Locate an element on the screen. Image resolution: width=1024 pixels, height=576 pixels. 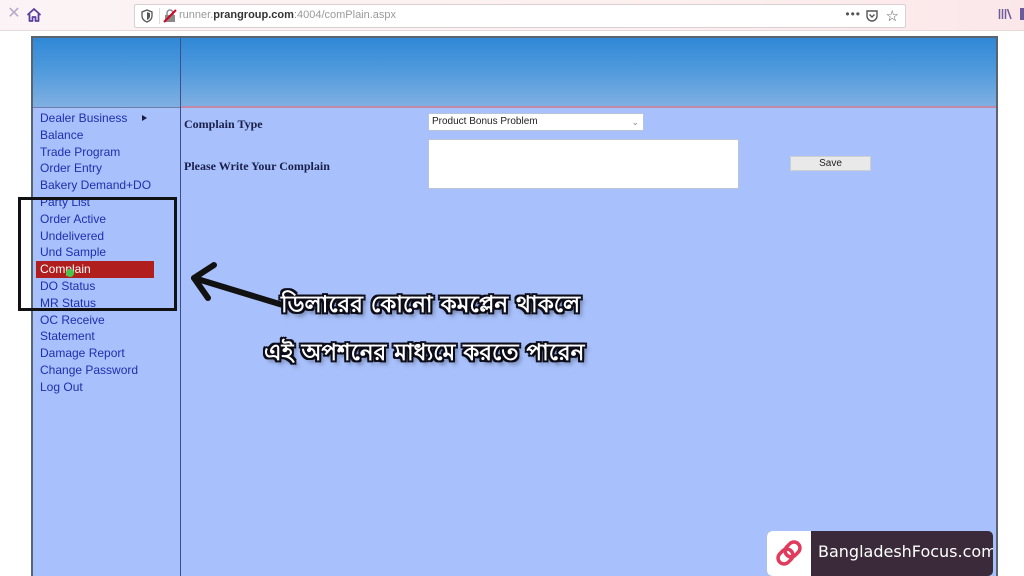
annotation-line-1: ডিলারের কোনো কমপ্লেন থাকলে is located at coordinates (431, 305).